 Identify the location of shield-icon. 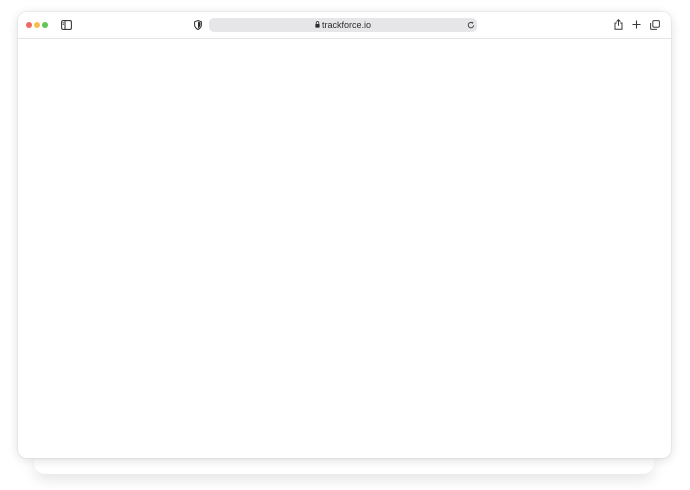
(198, 25).